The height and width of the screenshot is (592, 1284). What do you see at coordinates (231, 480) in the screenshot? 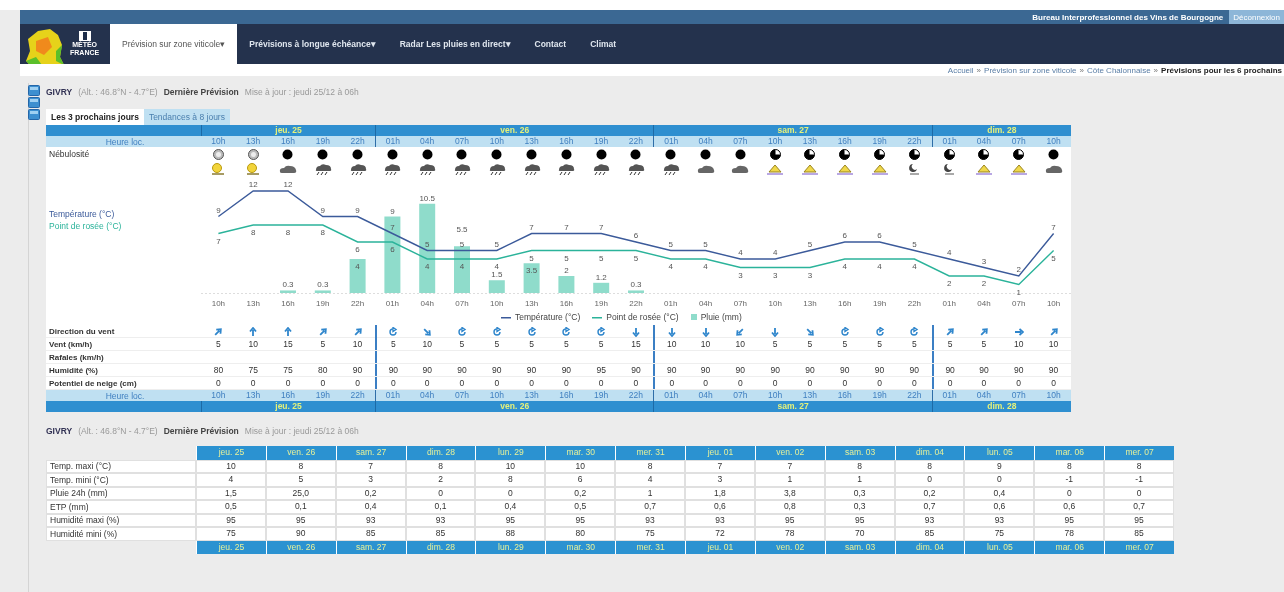
I see `table-cell: 4` at bounding box center [231, 480].